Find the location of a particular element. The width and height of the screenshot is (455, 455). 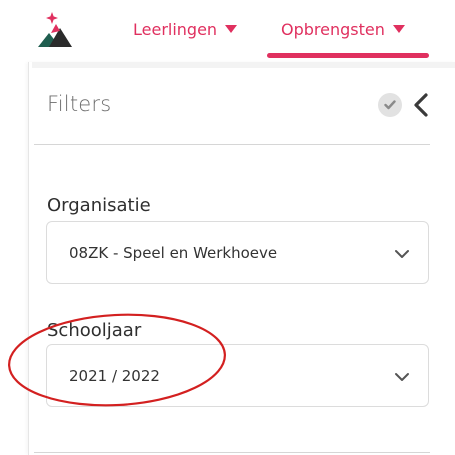

app-logo-icon is located at coordinates (56, 29).